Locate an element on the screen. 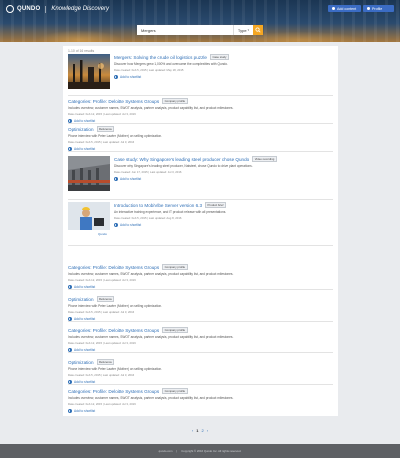  brand-divider is located at coordinates (46, 9).